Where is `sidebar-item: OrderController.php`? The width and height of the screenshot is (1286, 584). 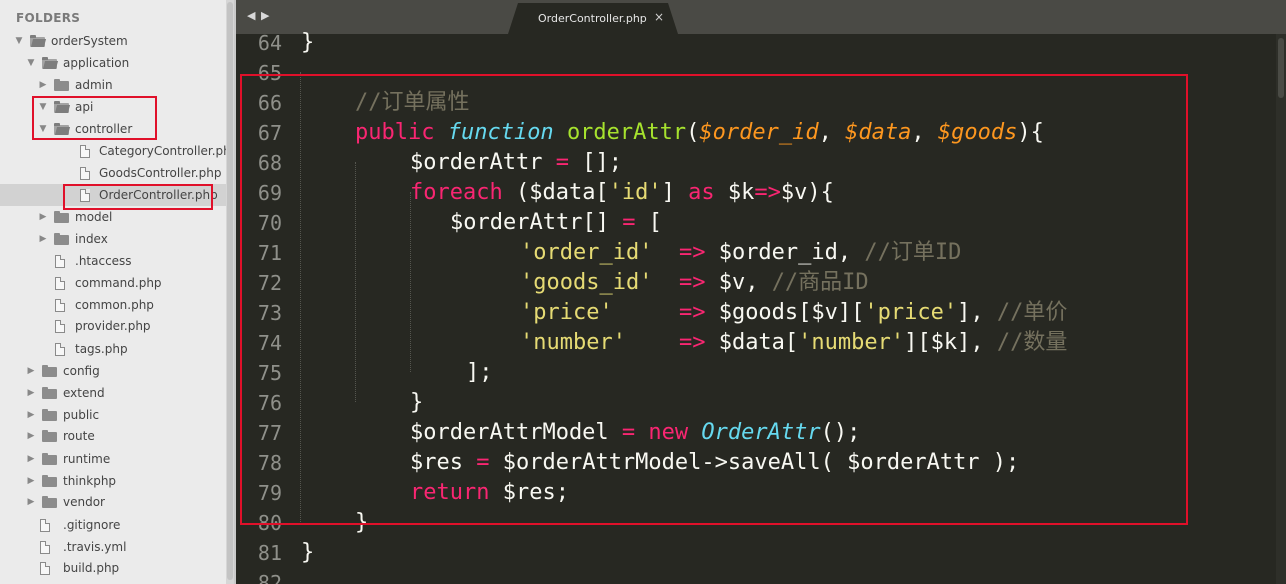 sidebar-item: OrderController.php is located at coordinates (113, 195).